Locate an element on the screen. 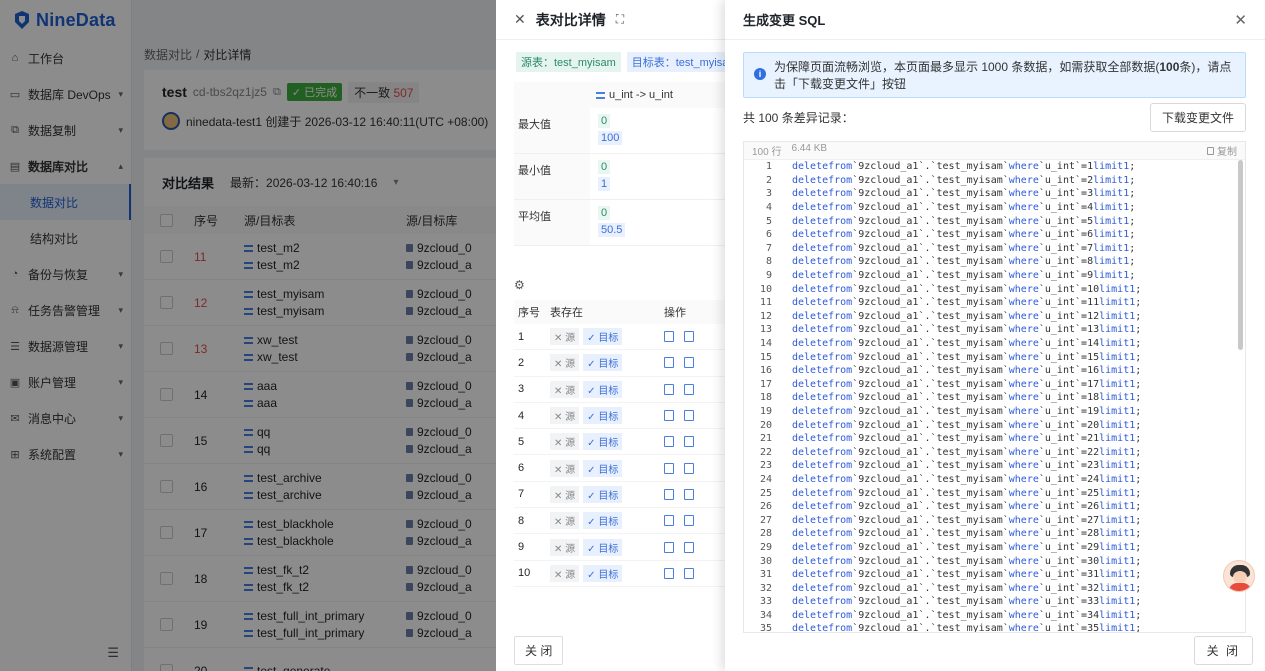  line-number: 15 is located at coordinates (765, 357).